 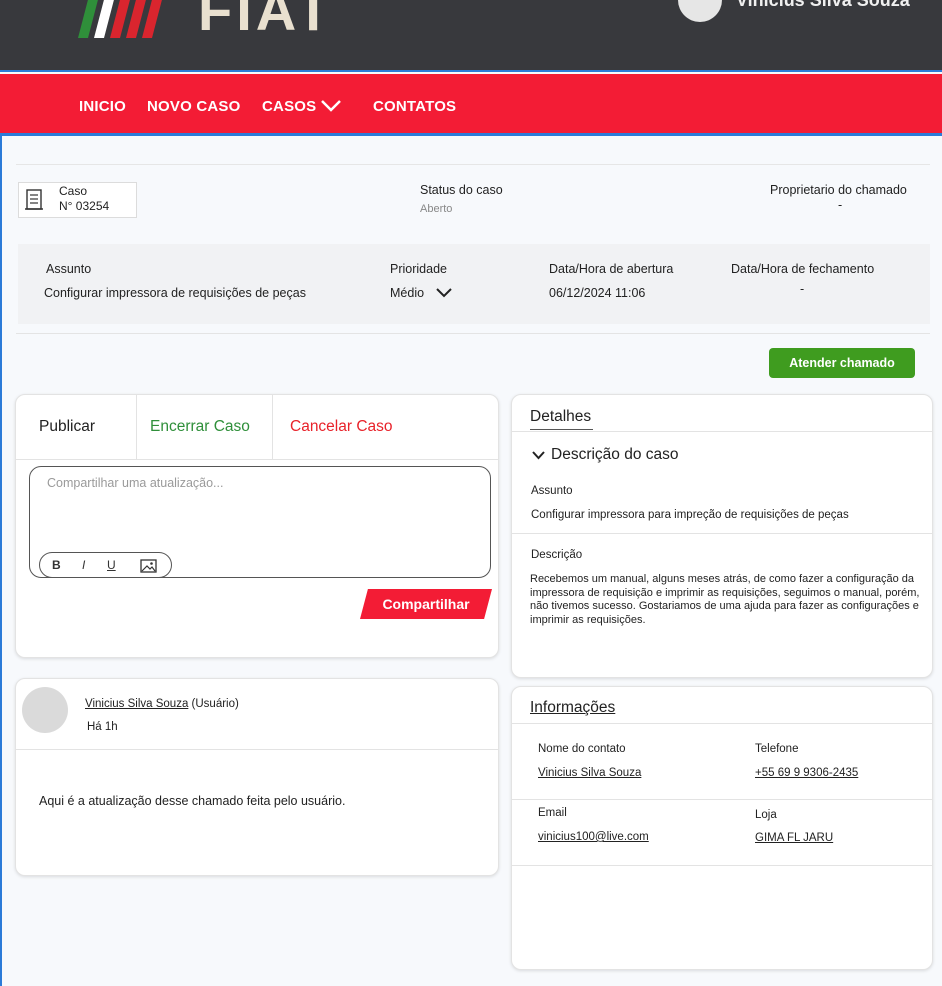 I want to click on bold-button: B, so click(x=56, y=565).